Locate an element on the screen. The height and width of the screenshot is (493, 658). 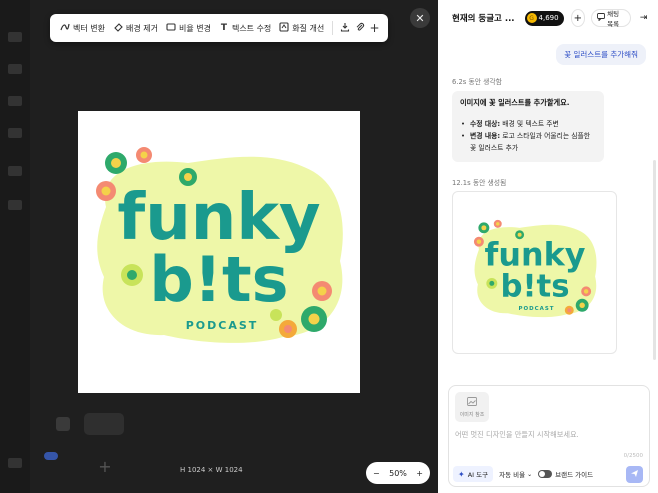
new-chat-button: + is located at coordinates (578, 18).